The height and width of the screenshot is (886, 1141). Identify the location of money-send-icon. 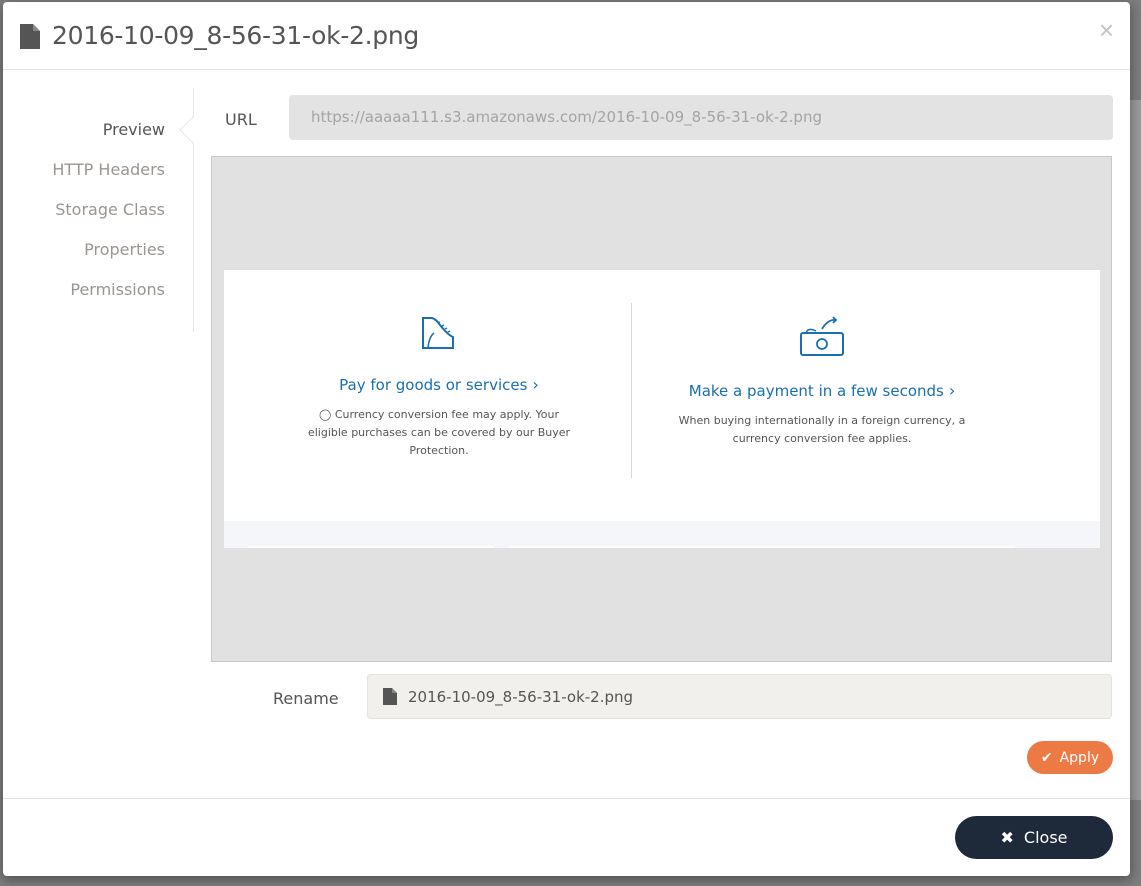
(822, 336).